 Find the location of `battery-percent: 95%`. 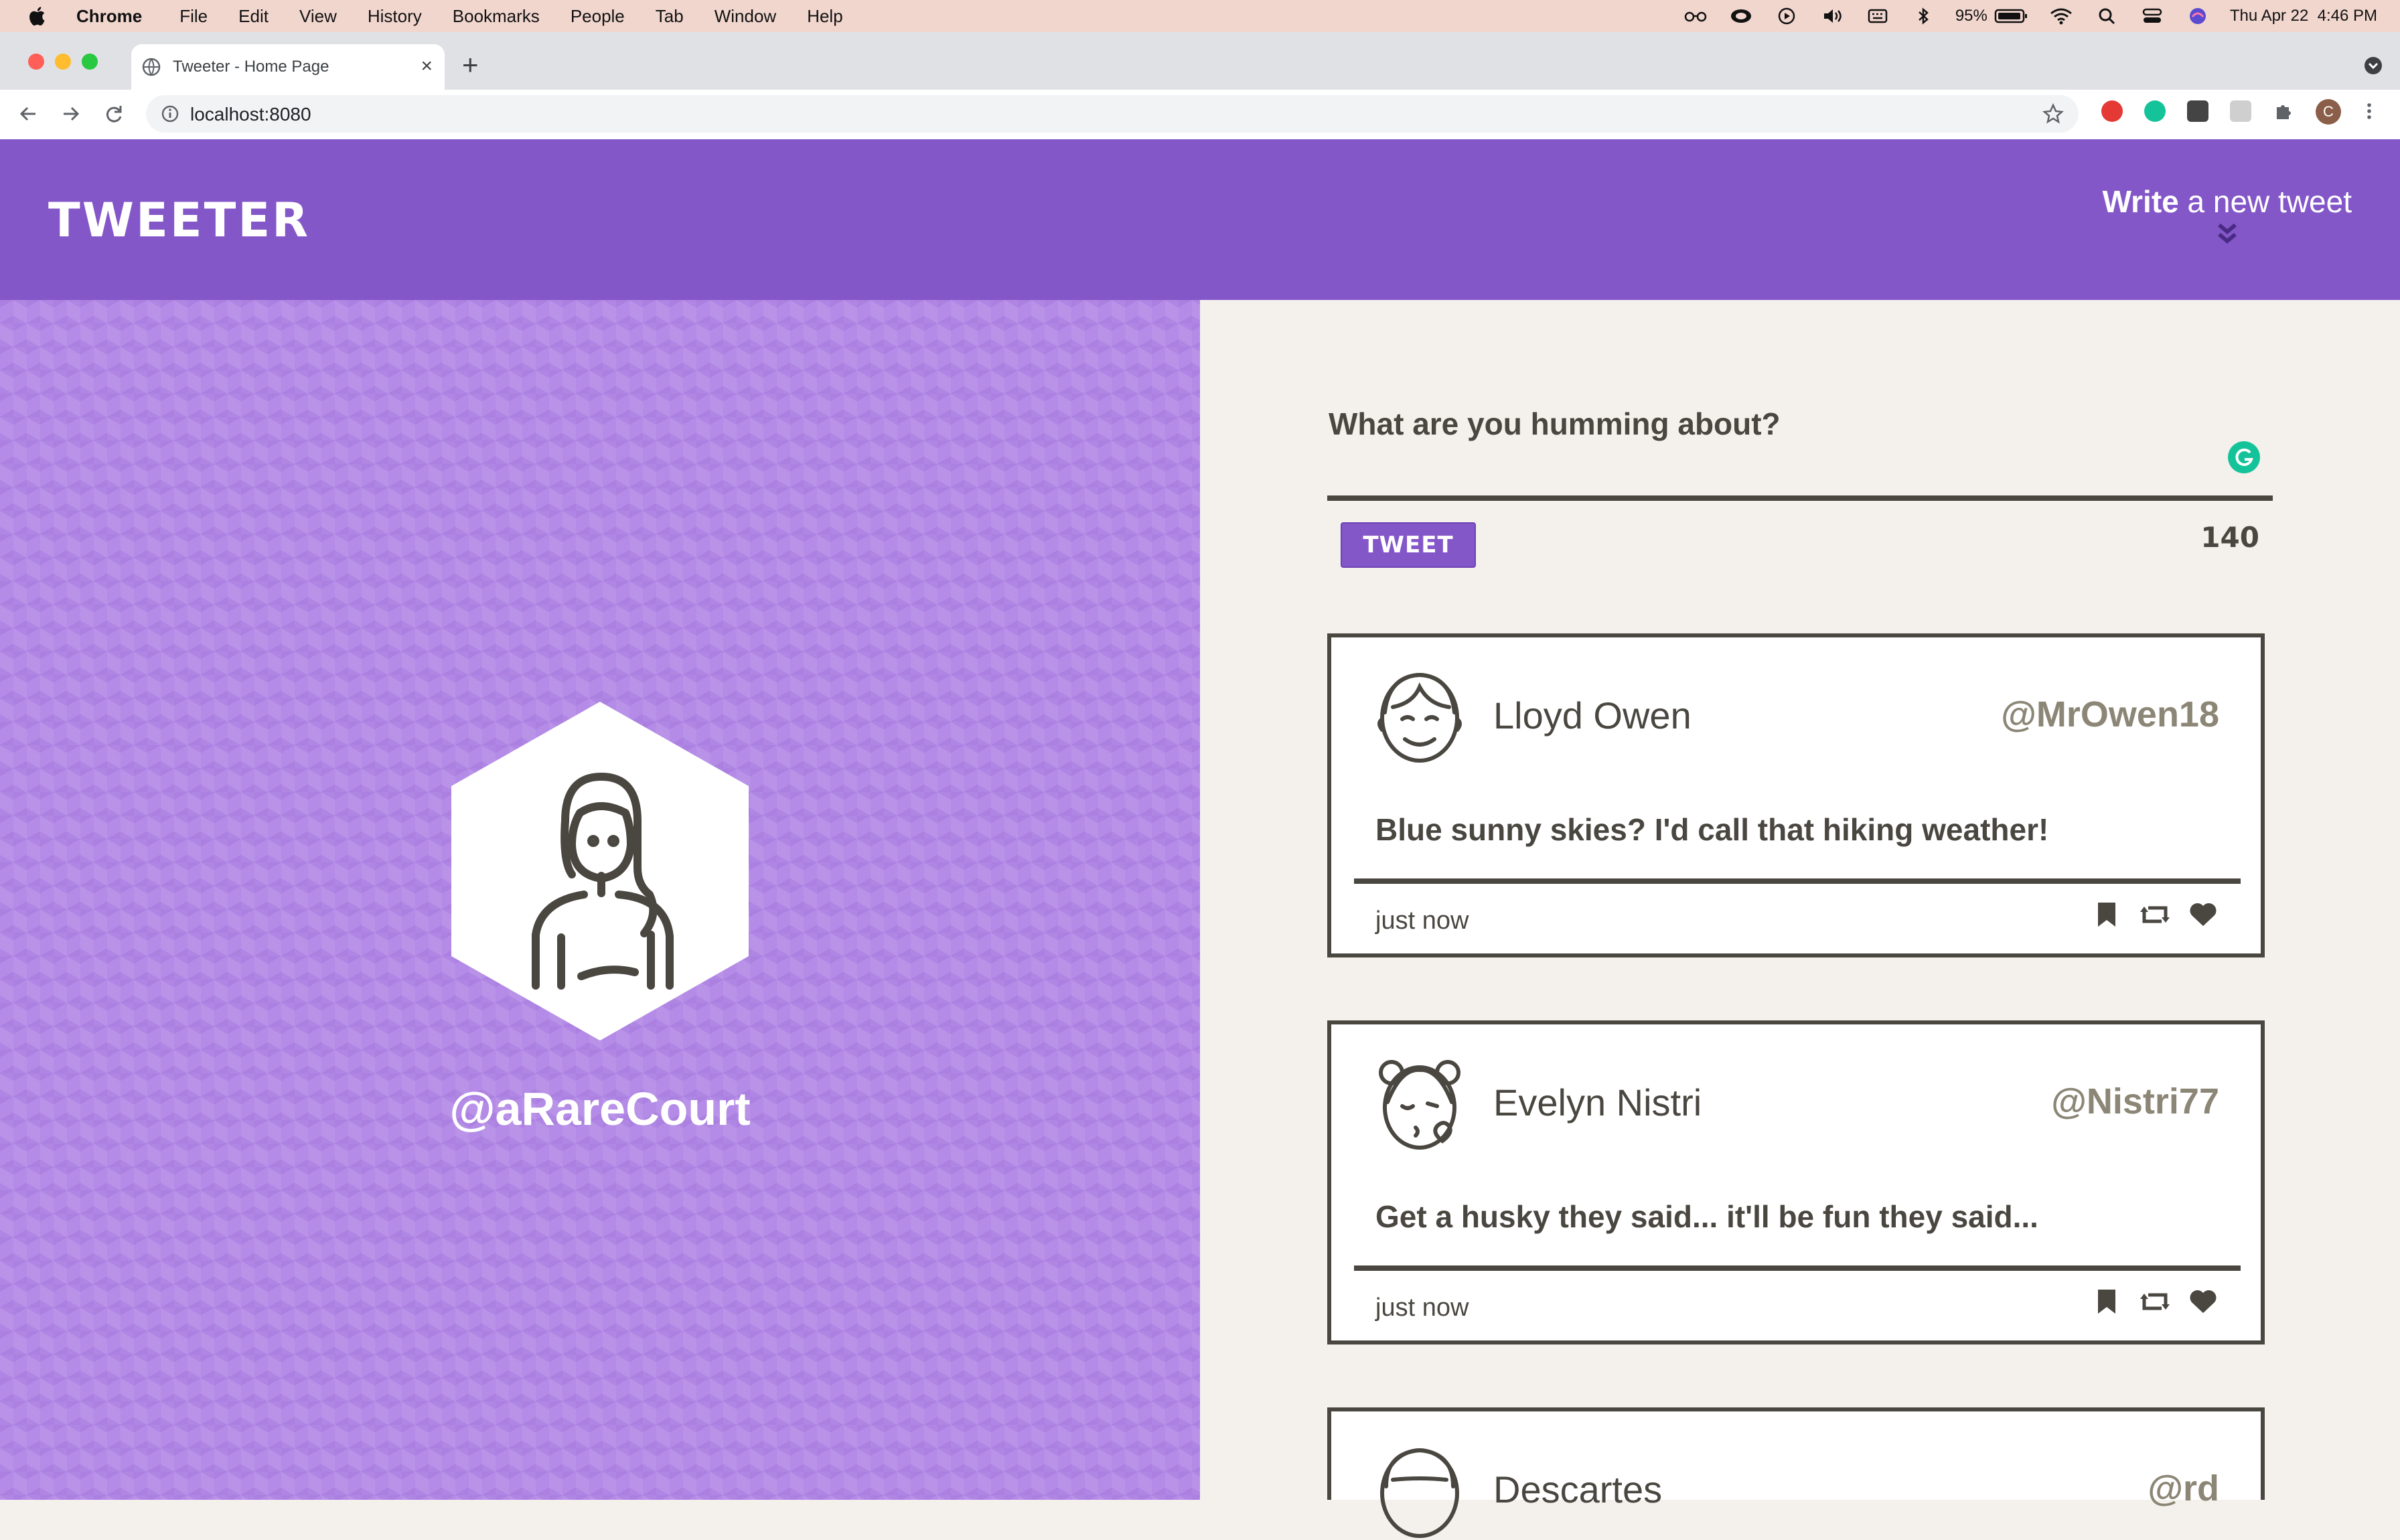

battery-percent: 95% is located at coordinates (1971, 16).